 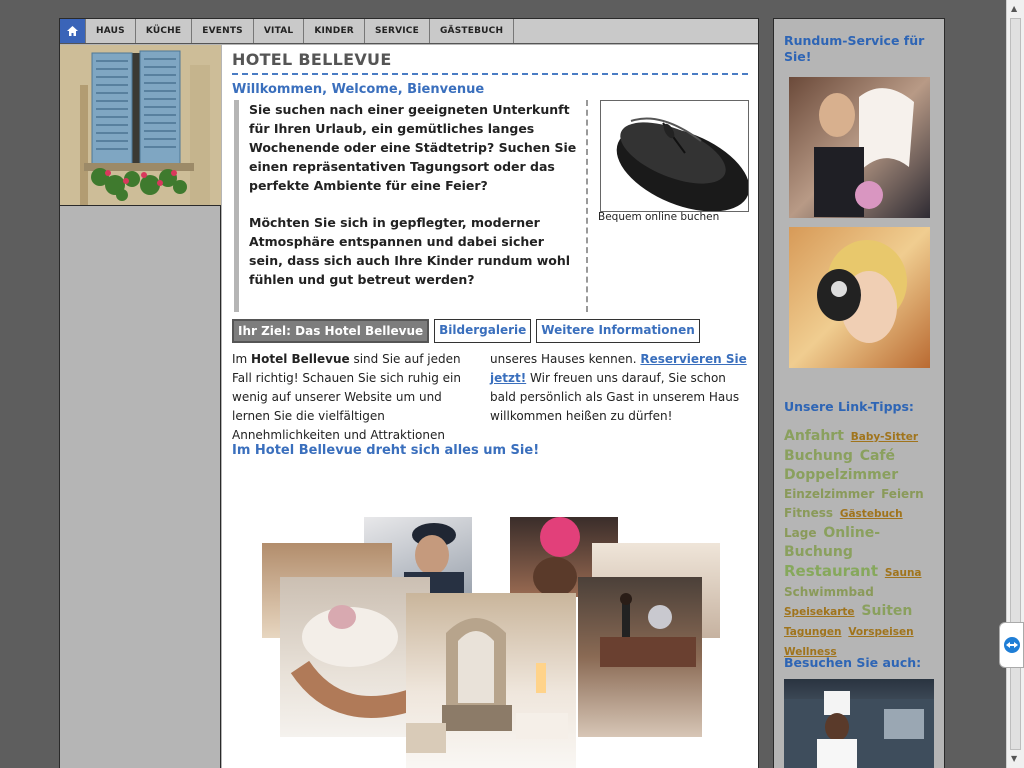 I want to click on nav-home-button, so click(x=73, y=31).